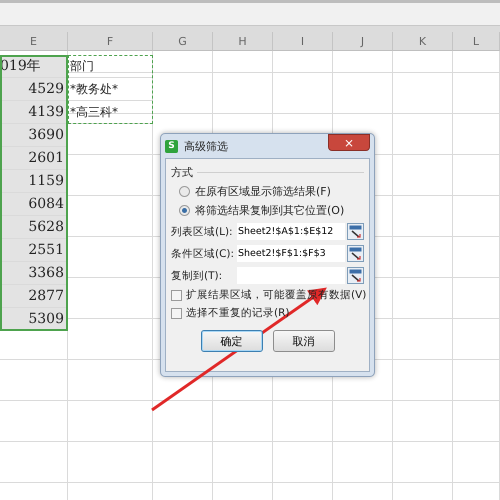 The height and width of the screenshot is (500, 500). What do you see at coordinates (110, 66) in the screenshot?
I see `table-cell: 部门` at bounding box center [110, 66].